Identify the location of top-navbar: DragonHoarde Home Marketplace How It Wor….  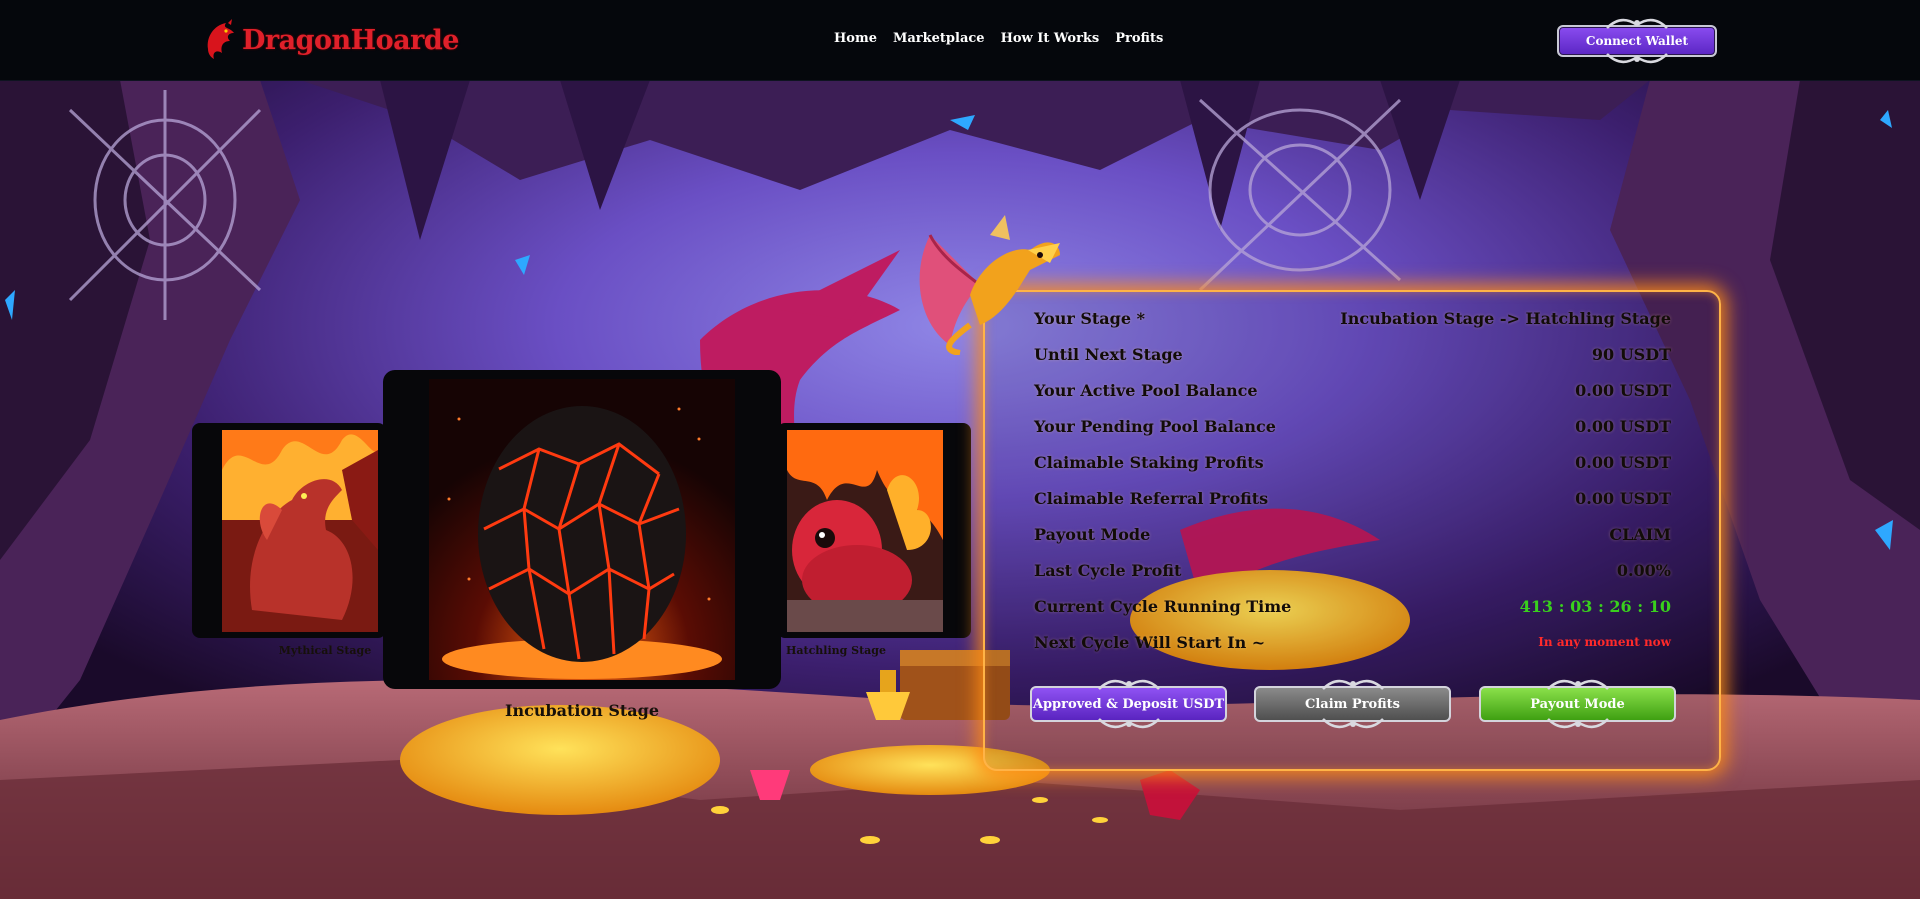
(960, 40).